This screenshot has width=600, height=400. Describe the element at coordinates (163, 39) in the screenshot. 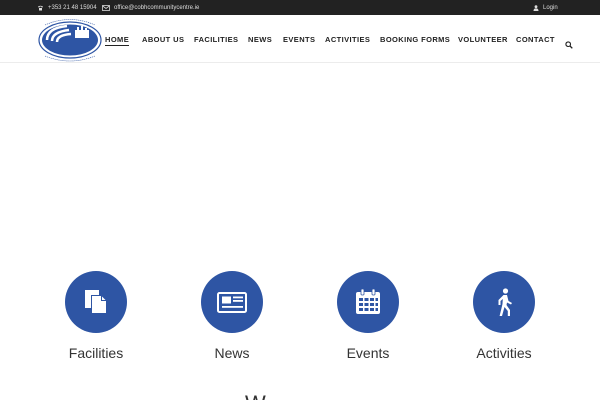

I see `nav-item-about-us: ABOUT US` at that location.